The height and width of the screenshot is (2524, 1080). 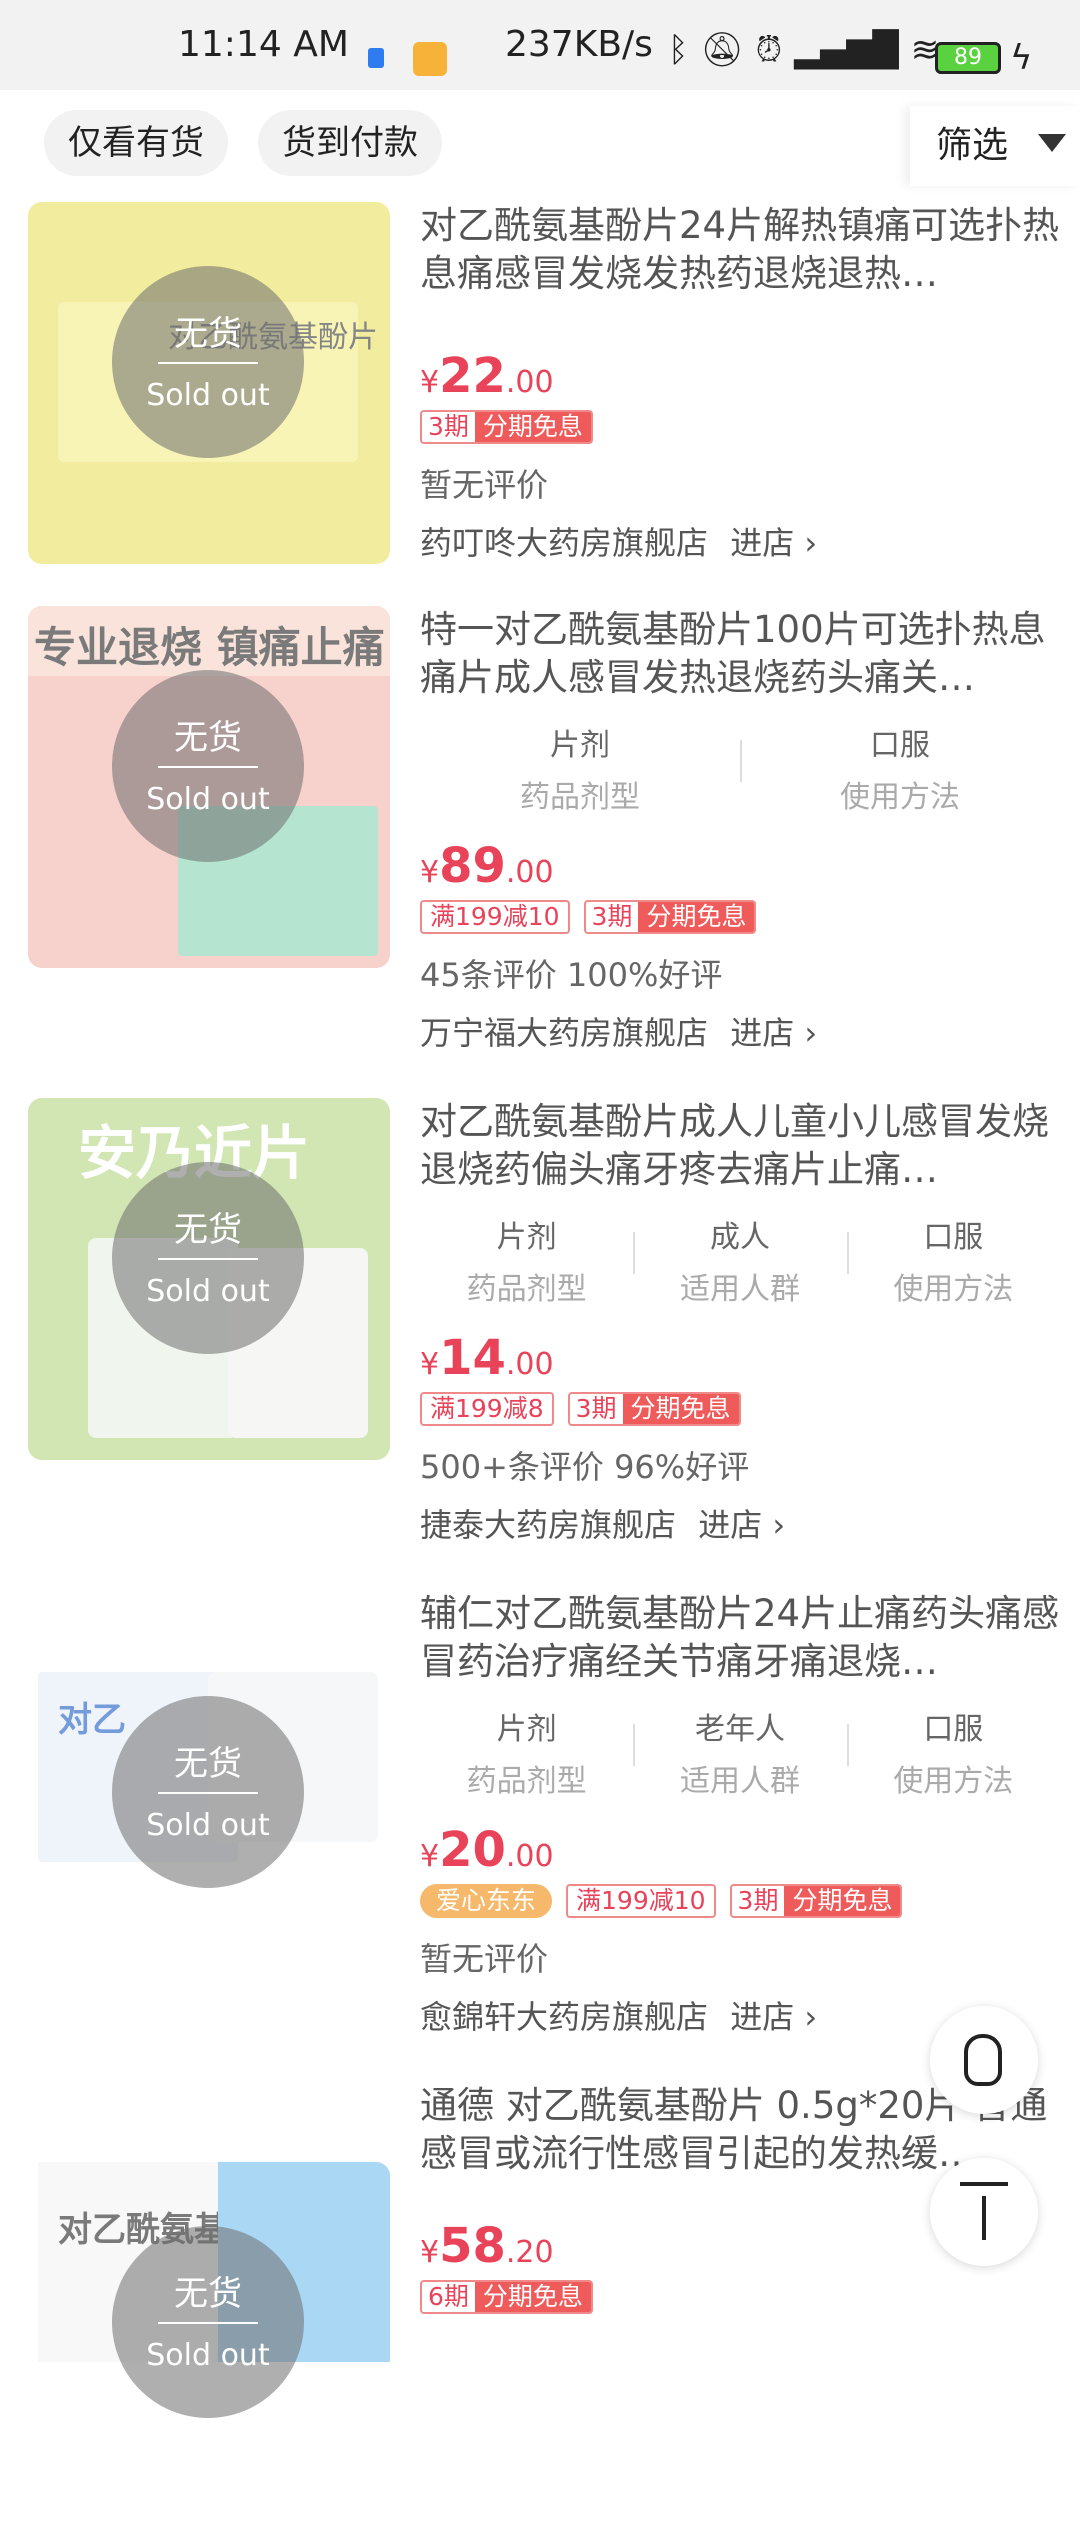 I want to click on shop-link: 捷泰大药房旗舰店 进店 ›, so click(x=740, y=1523).